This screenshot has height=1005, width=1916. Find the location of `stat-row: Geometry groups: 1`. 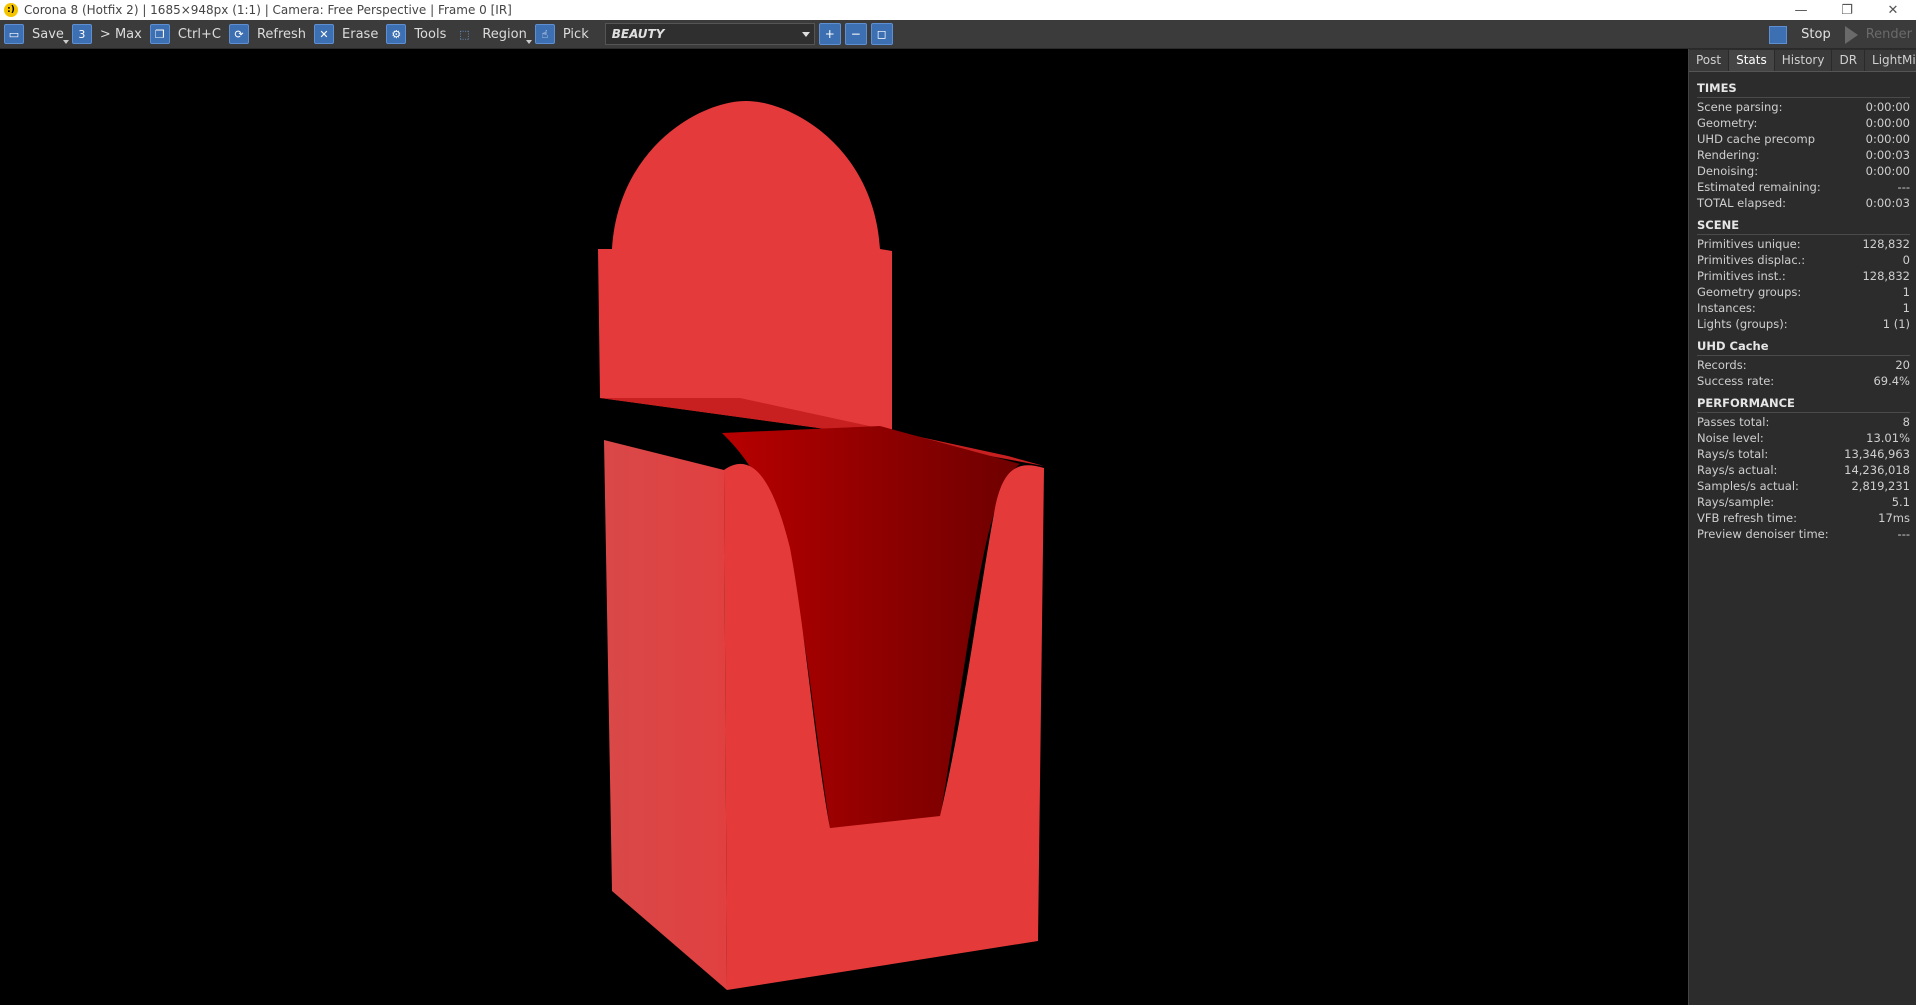

stat-row: Geometry groups: 1 is located at coordinates (1803, 292).